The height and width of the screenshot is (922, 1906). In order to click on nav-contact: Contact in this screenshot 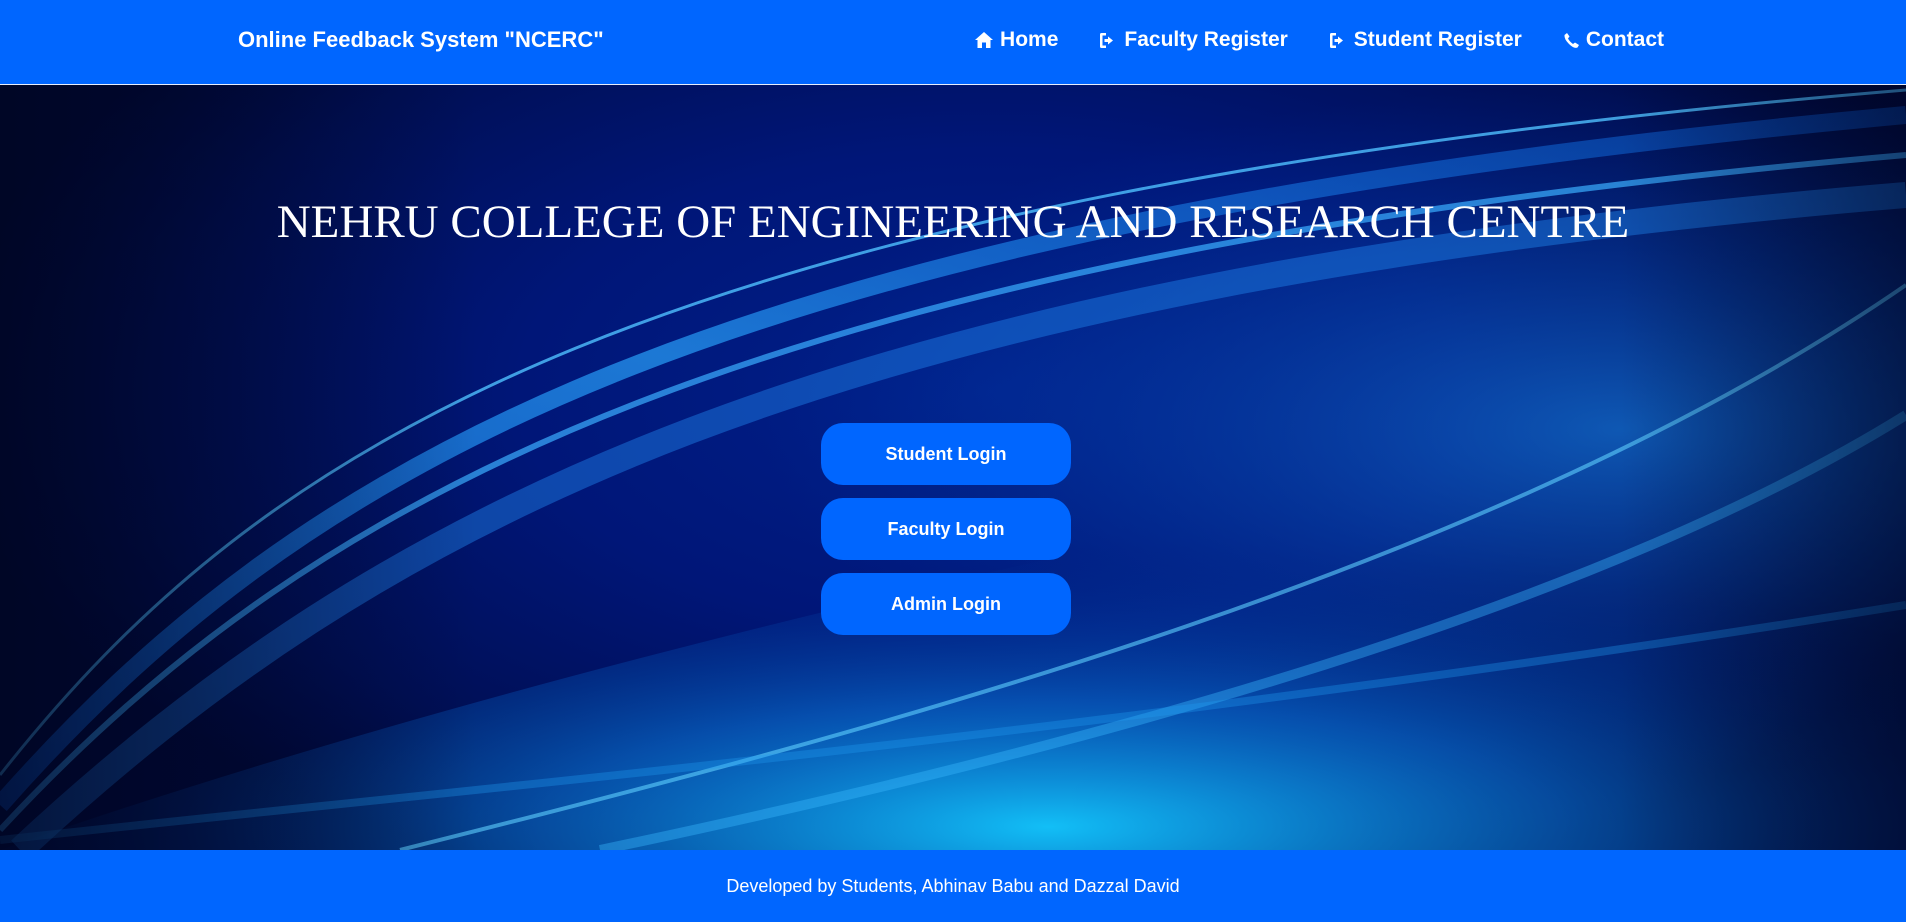, I will do `click(1613, 40)`.